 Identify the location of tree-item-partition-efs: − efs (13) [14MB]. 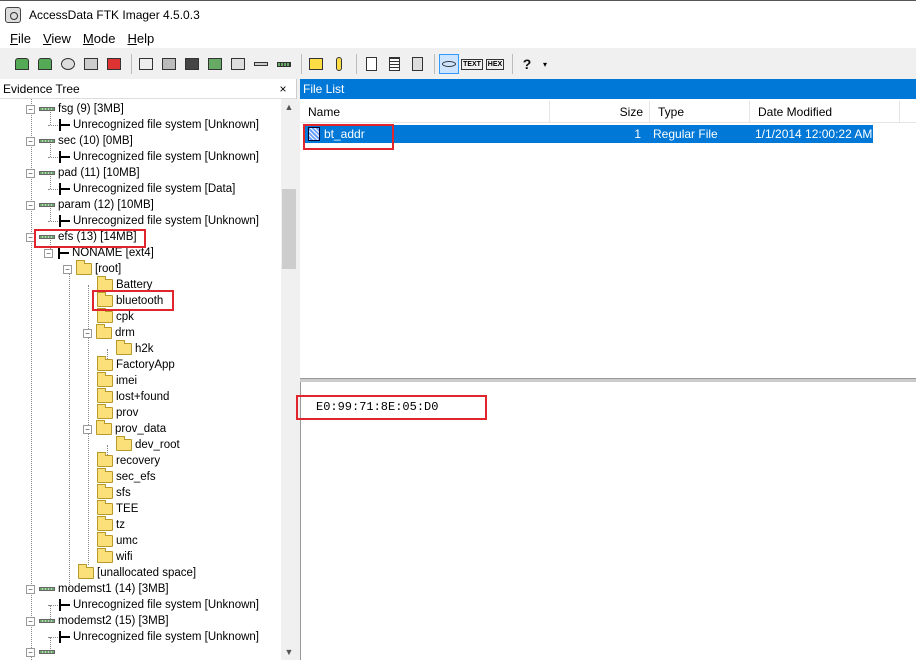
(81, 237).